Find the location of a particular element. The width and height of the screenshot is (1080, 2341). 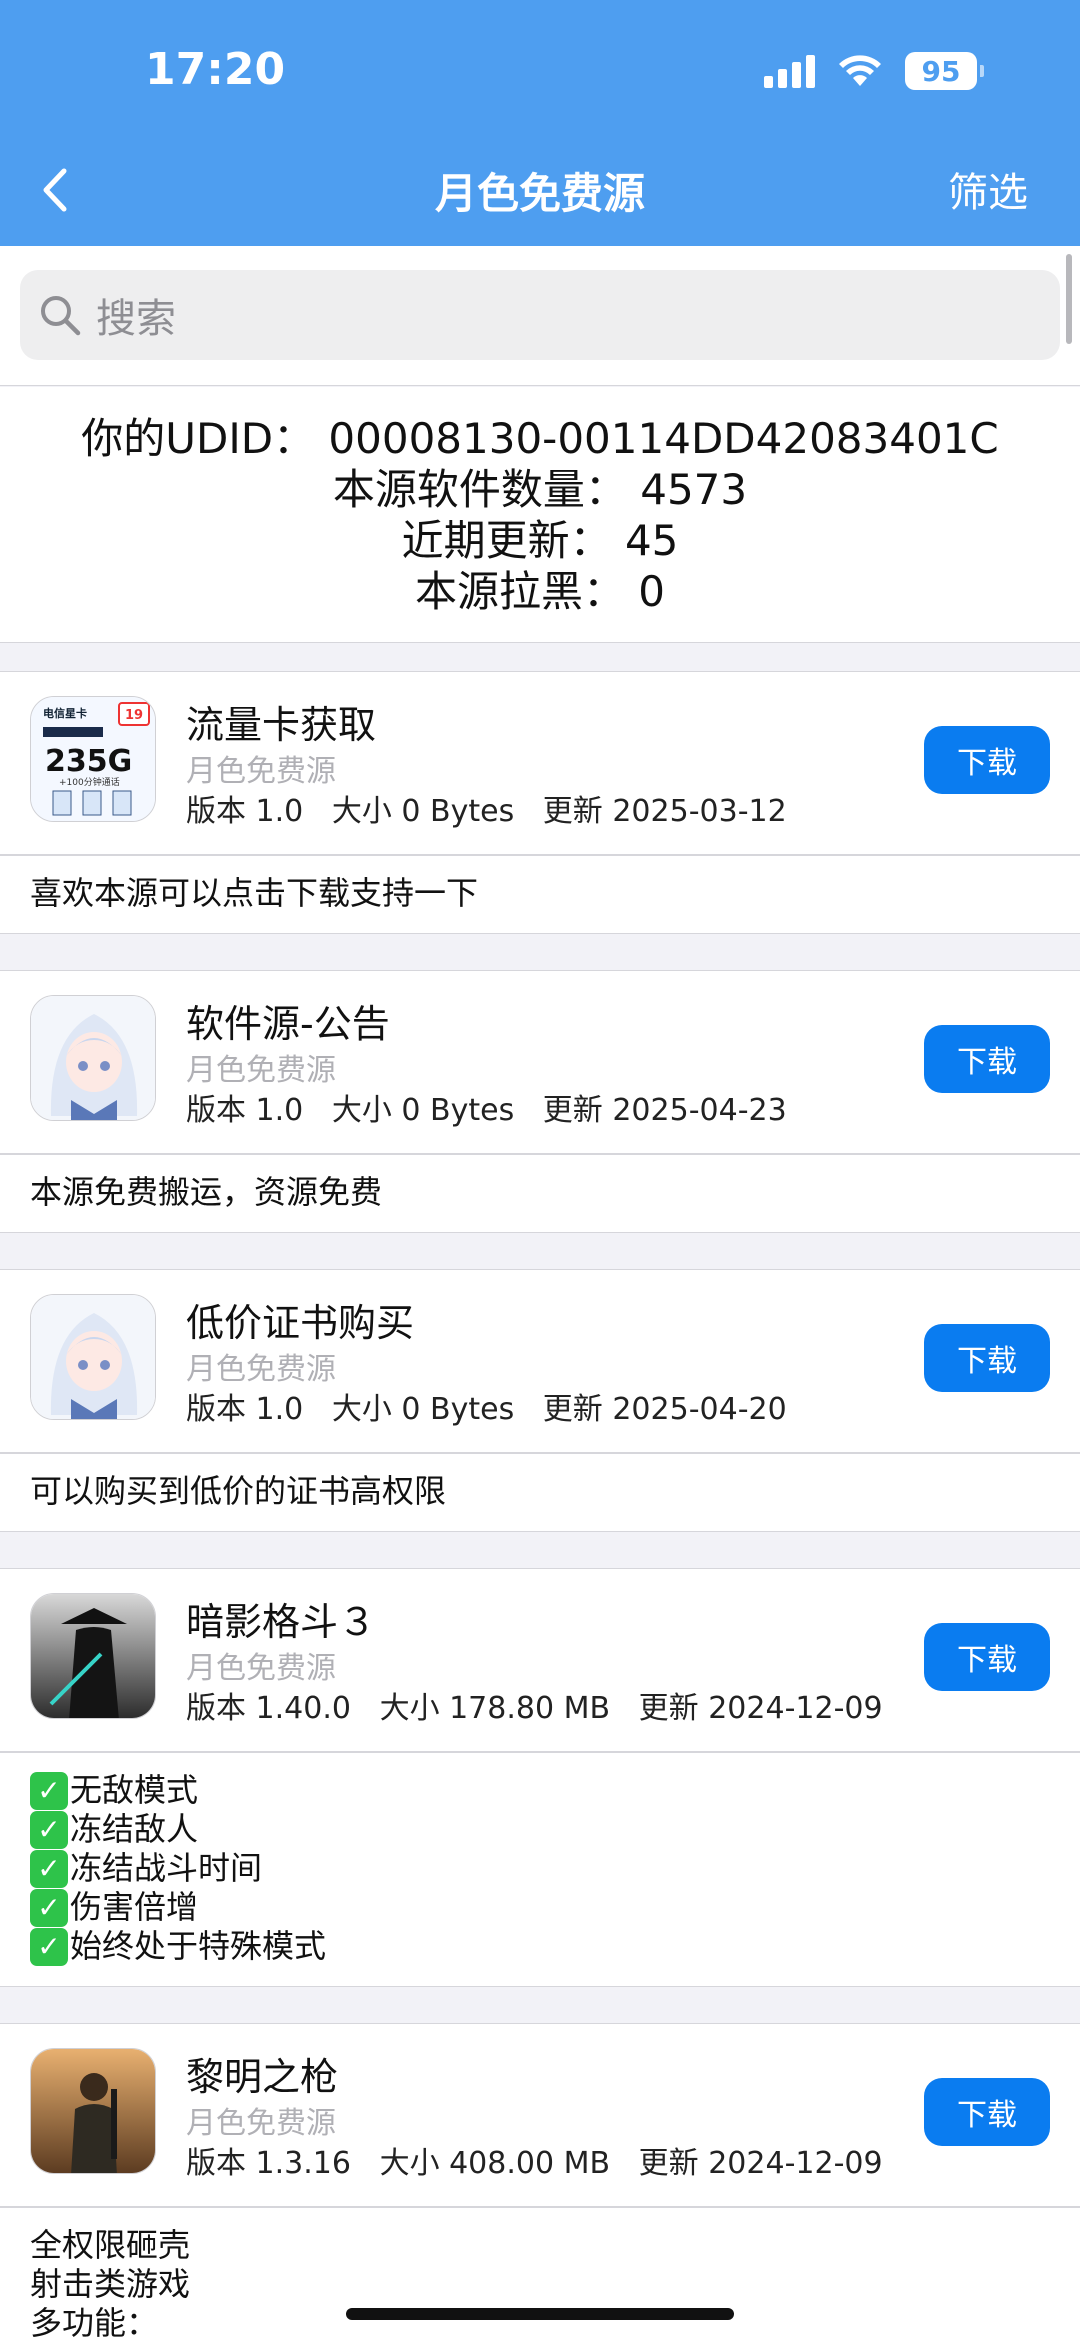

feature-item: ✓ 冻结战斗时间 is located at coordinates (540, 1868).